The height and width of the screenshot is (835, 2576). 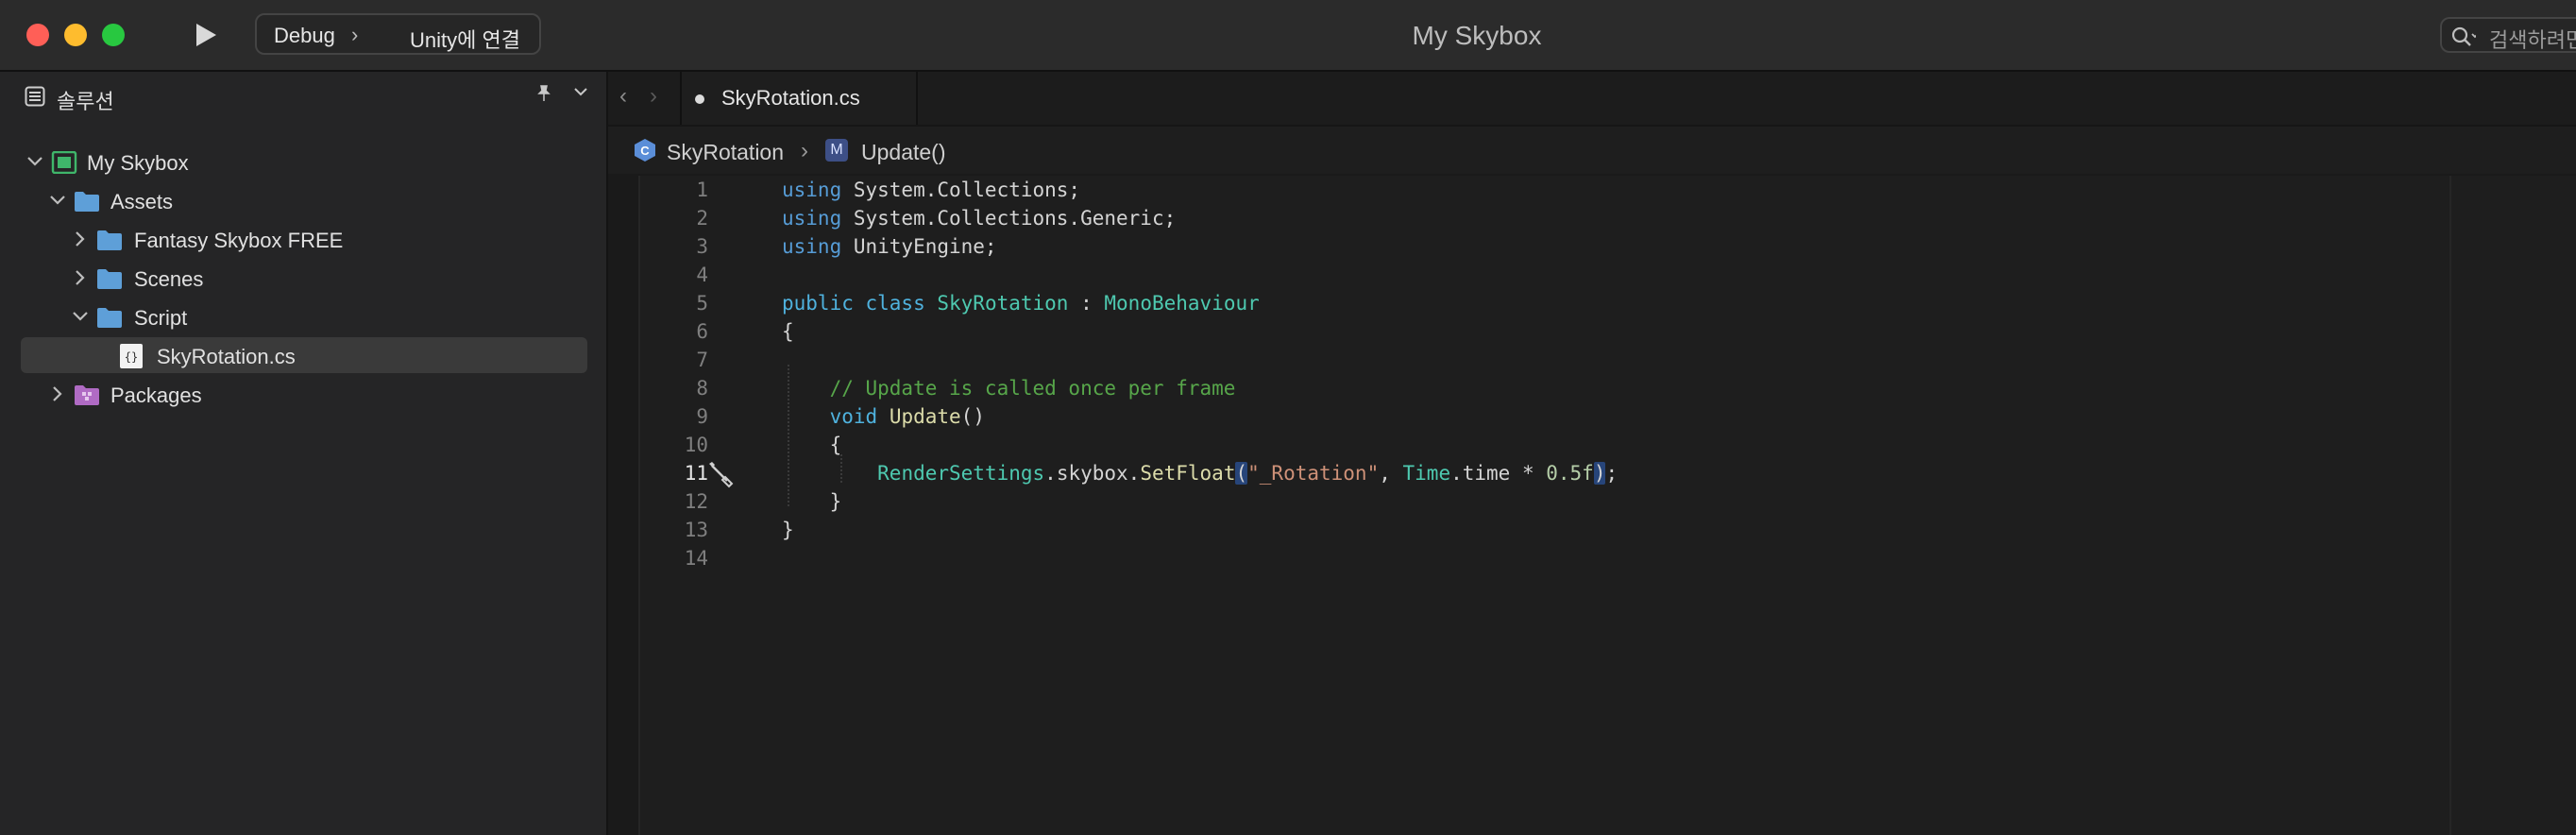 I want to click on line-number: 3, so click(x=702, y=247).